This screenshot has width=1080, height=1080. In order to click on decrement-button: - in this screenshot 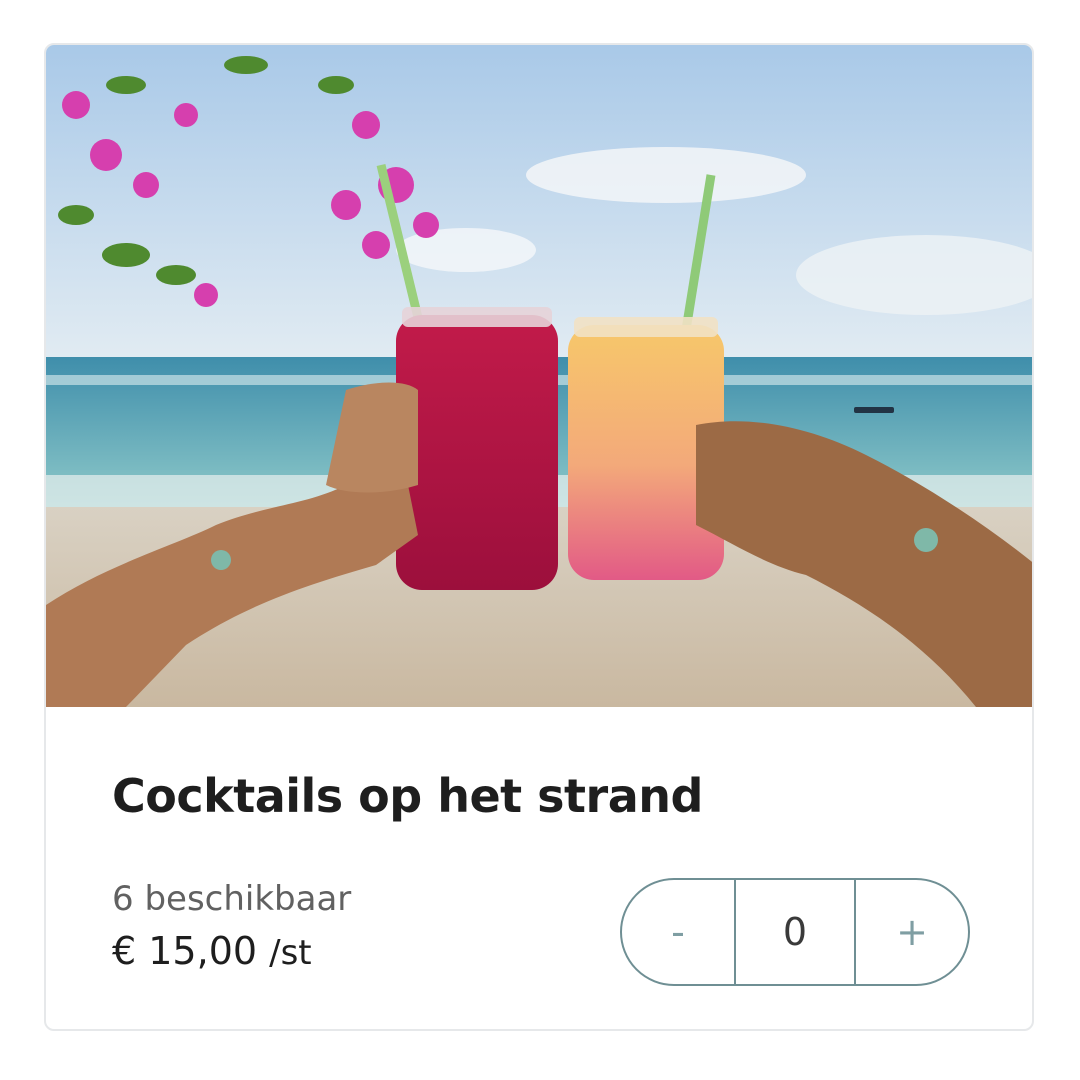, I will do `click(678, 932)`.